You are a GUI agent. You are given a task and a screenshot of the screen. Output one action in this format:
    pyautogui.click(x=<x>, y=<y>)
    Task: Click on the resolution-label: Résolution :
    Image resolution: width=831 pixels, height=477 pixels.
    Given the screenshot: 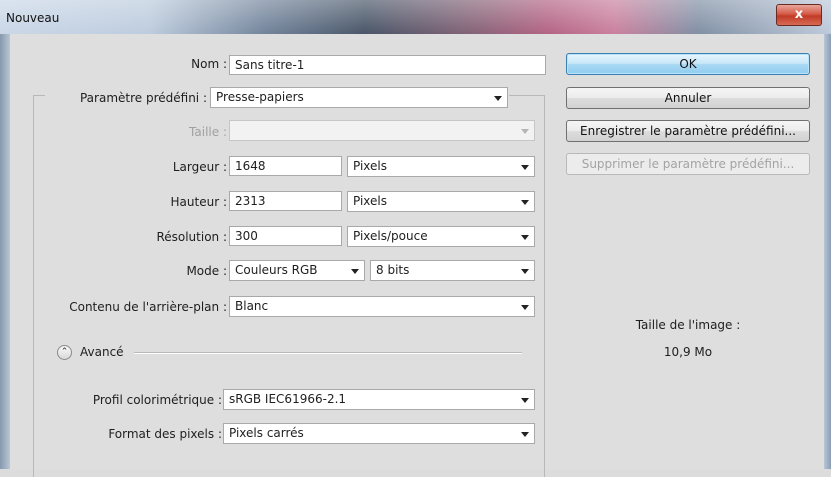 What is the action you would take?
    pyautogui.click(x=191, y=237)
    